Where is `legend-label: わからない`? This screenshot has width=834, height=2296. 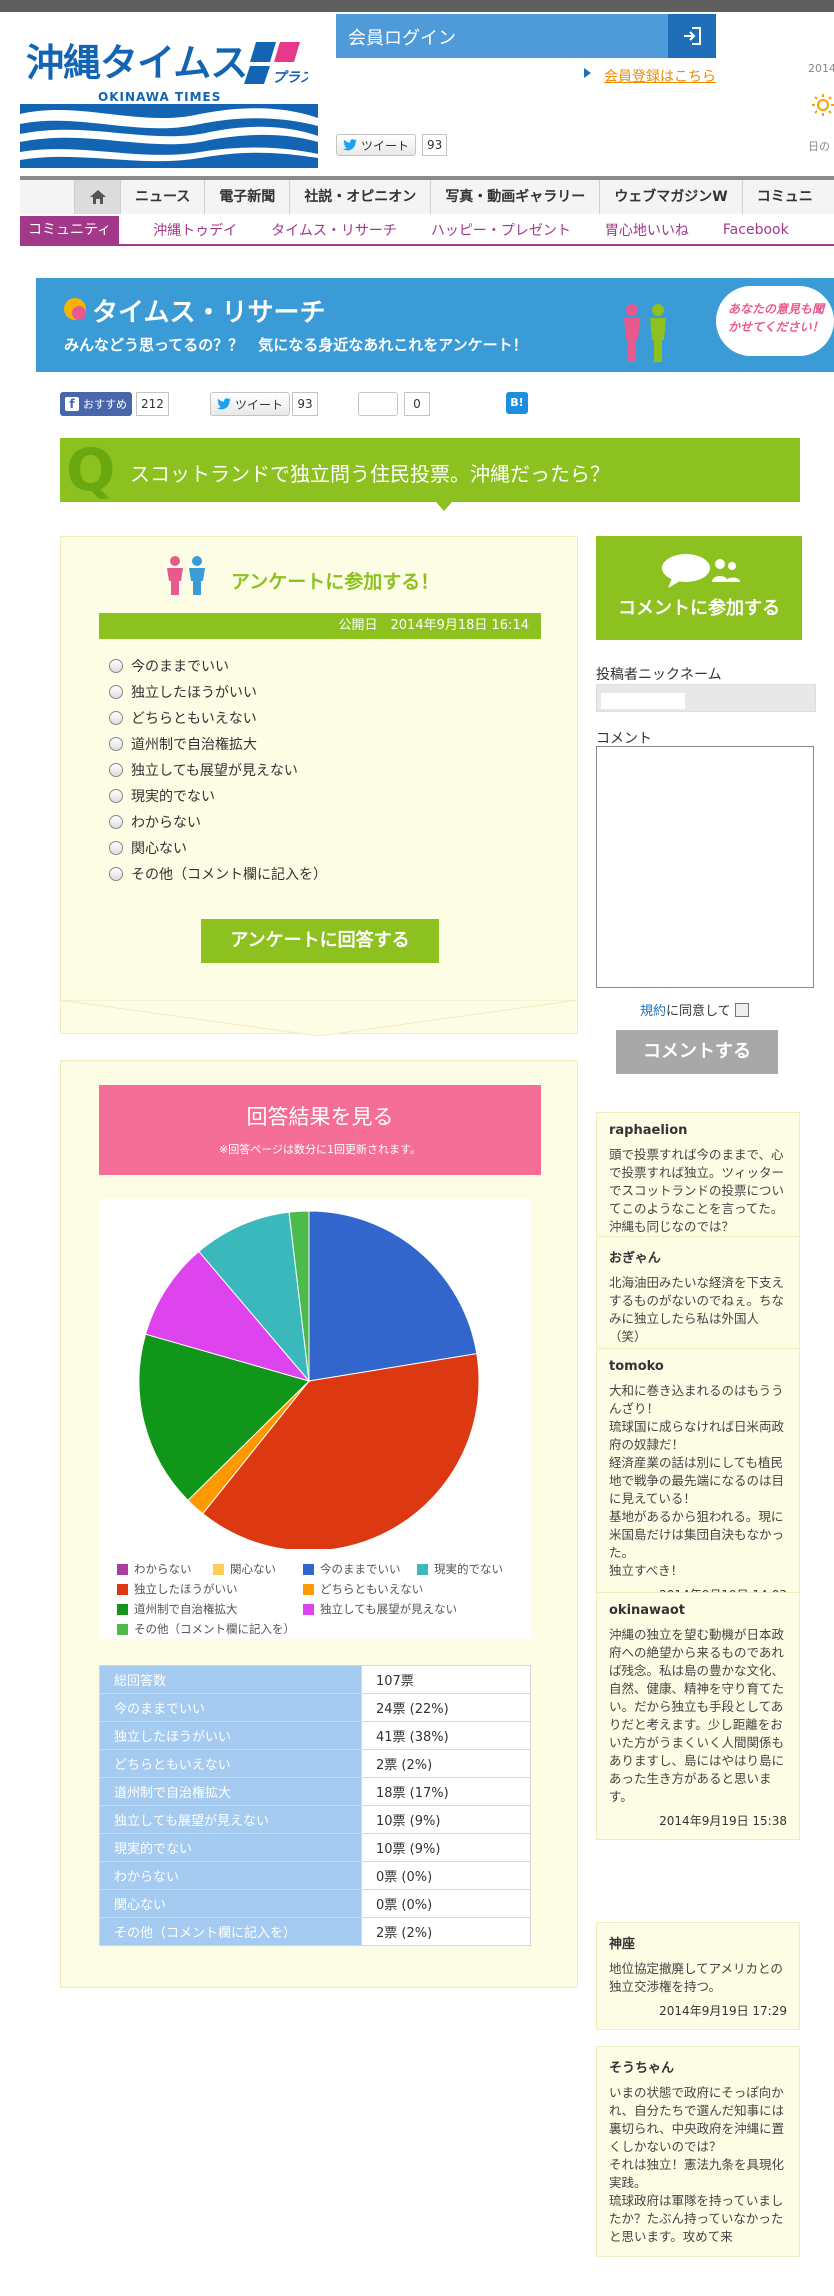
legend-label: わからない is located at coordinates (163, 1569).